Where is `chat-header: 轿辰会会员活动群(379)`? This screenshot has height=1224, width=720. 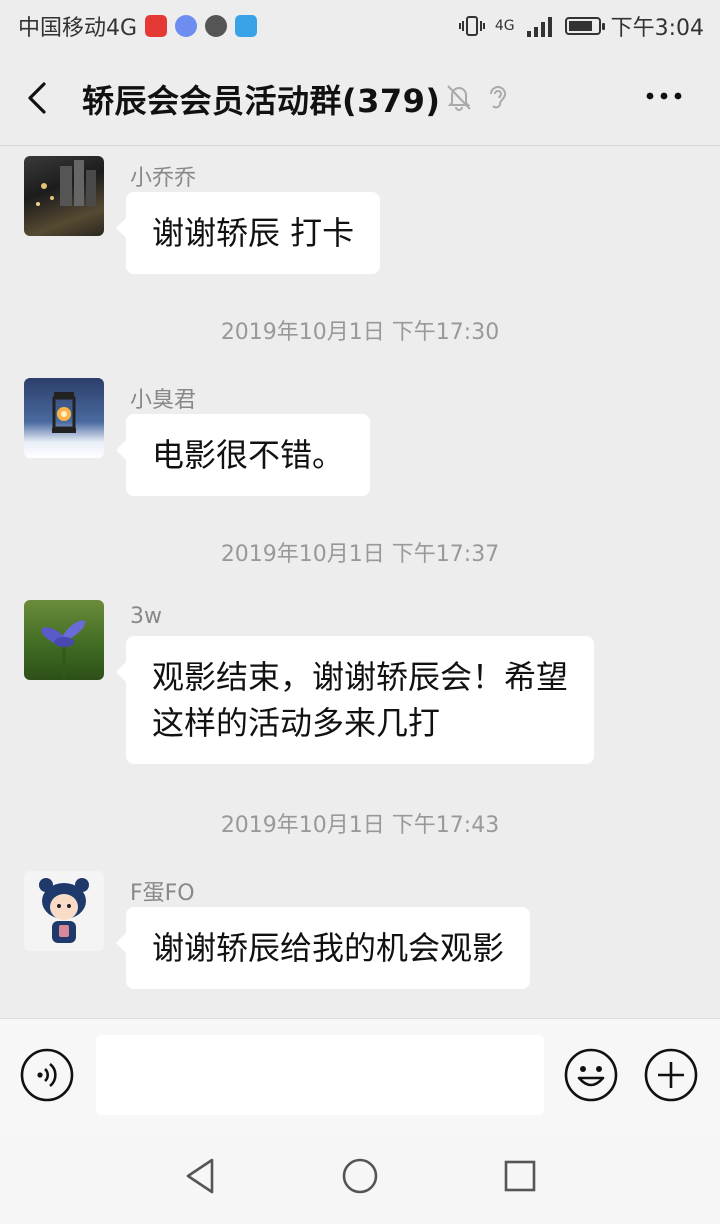
chat-header: 轿辰会会员活动群(379) is located at coordinates (360, 98).